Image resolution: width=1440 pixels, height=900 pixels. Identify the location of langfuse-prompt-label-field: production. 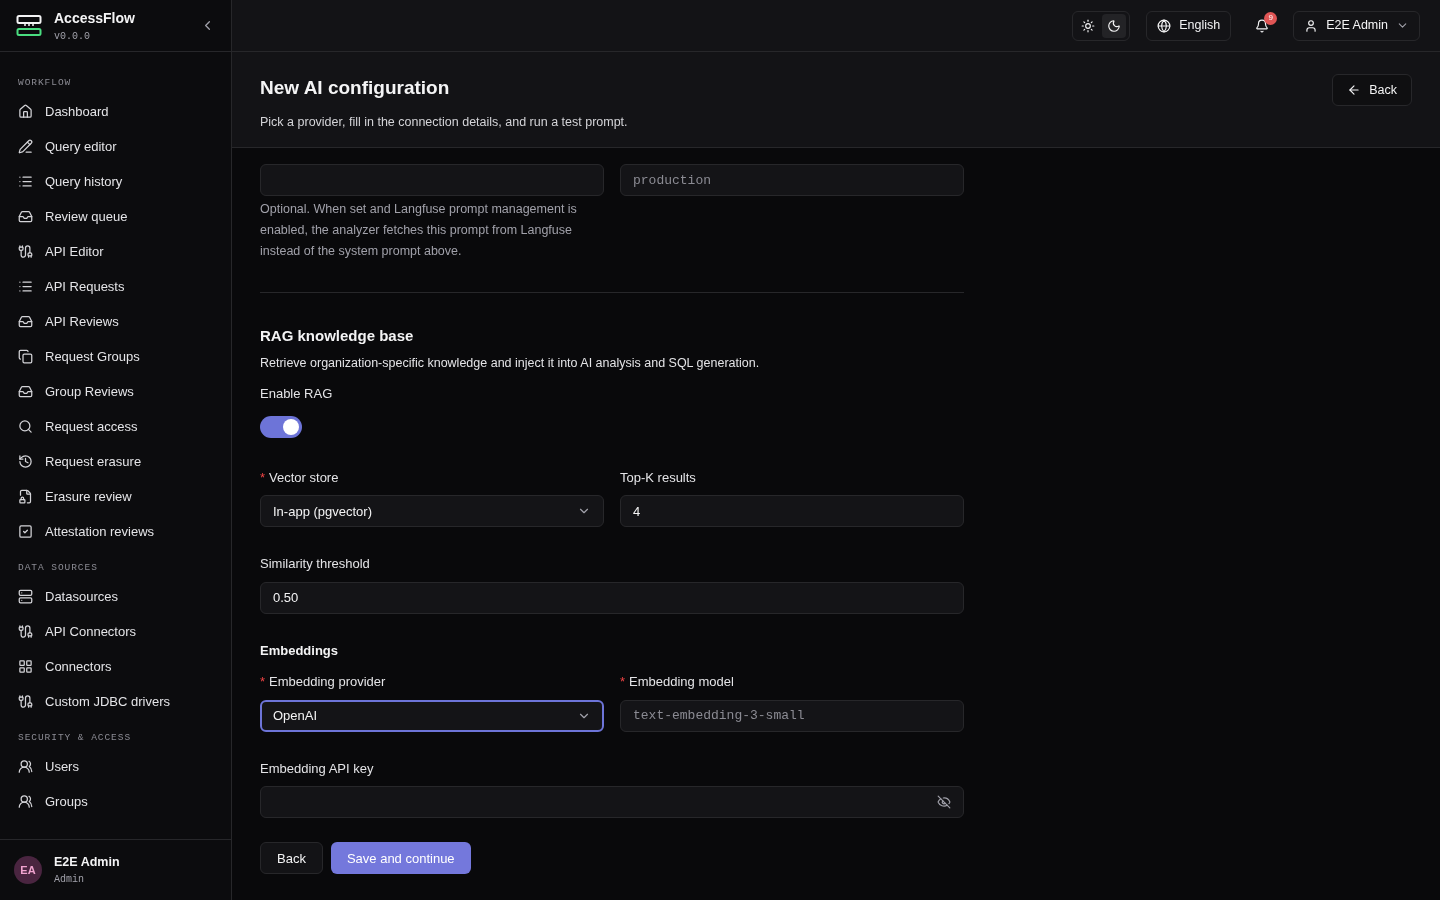
(792, 180).